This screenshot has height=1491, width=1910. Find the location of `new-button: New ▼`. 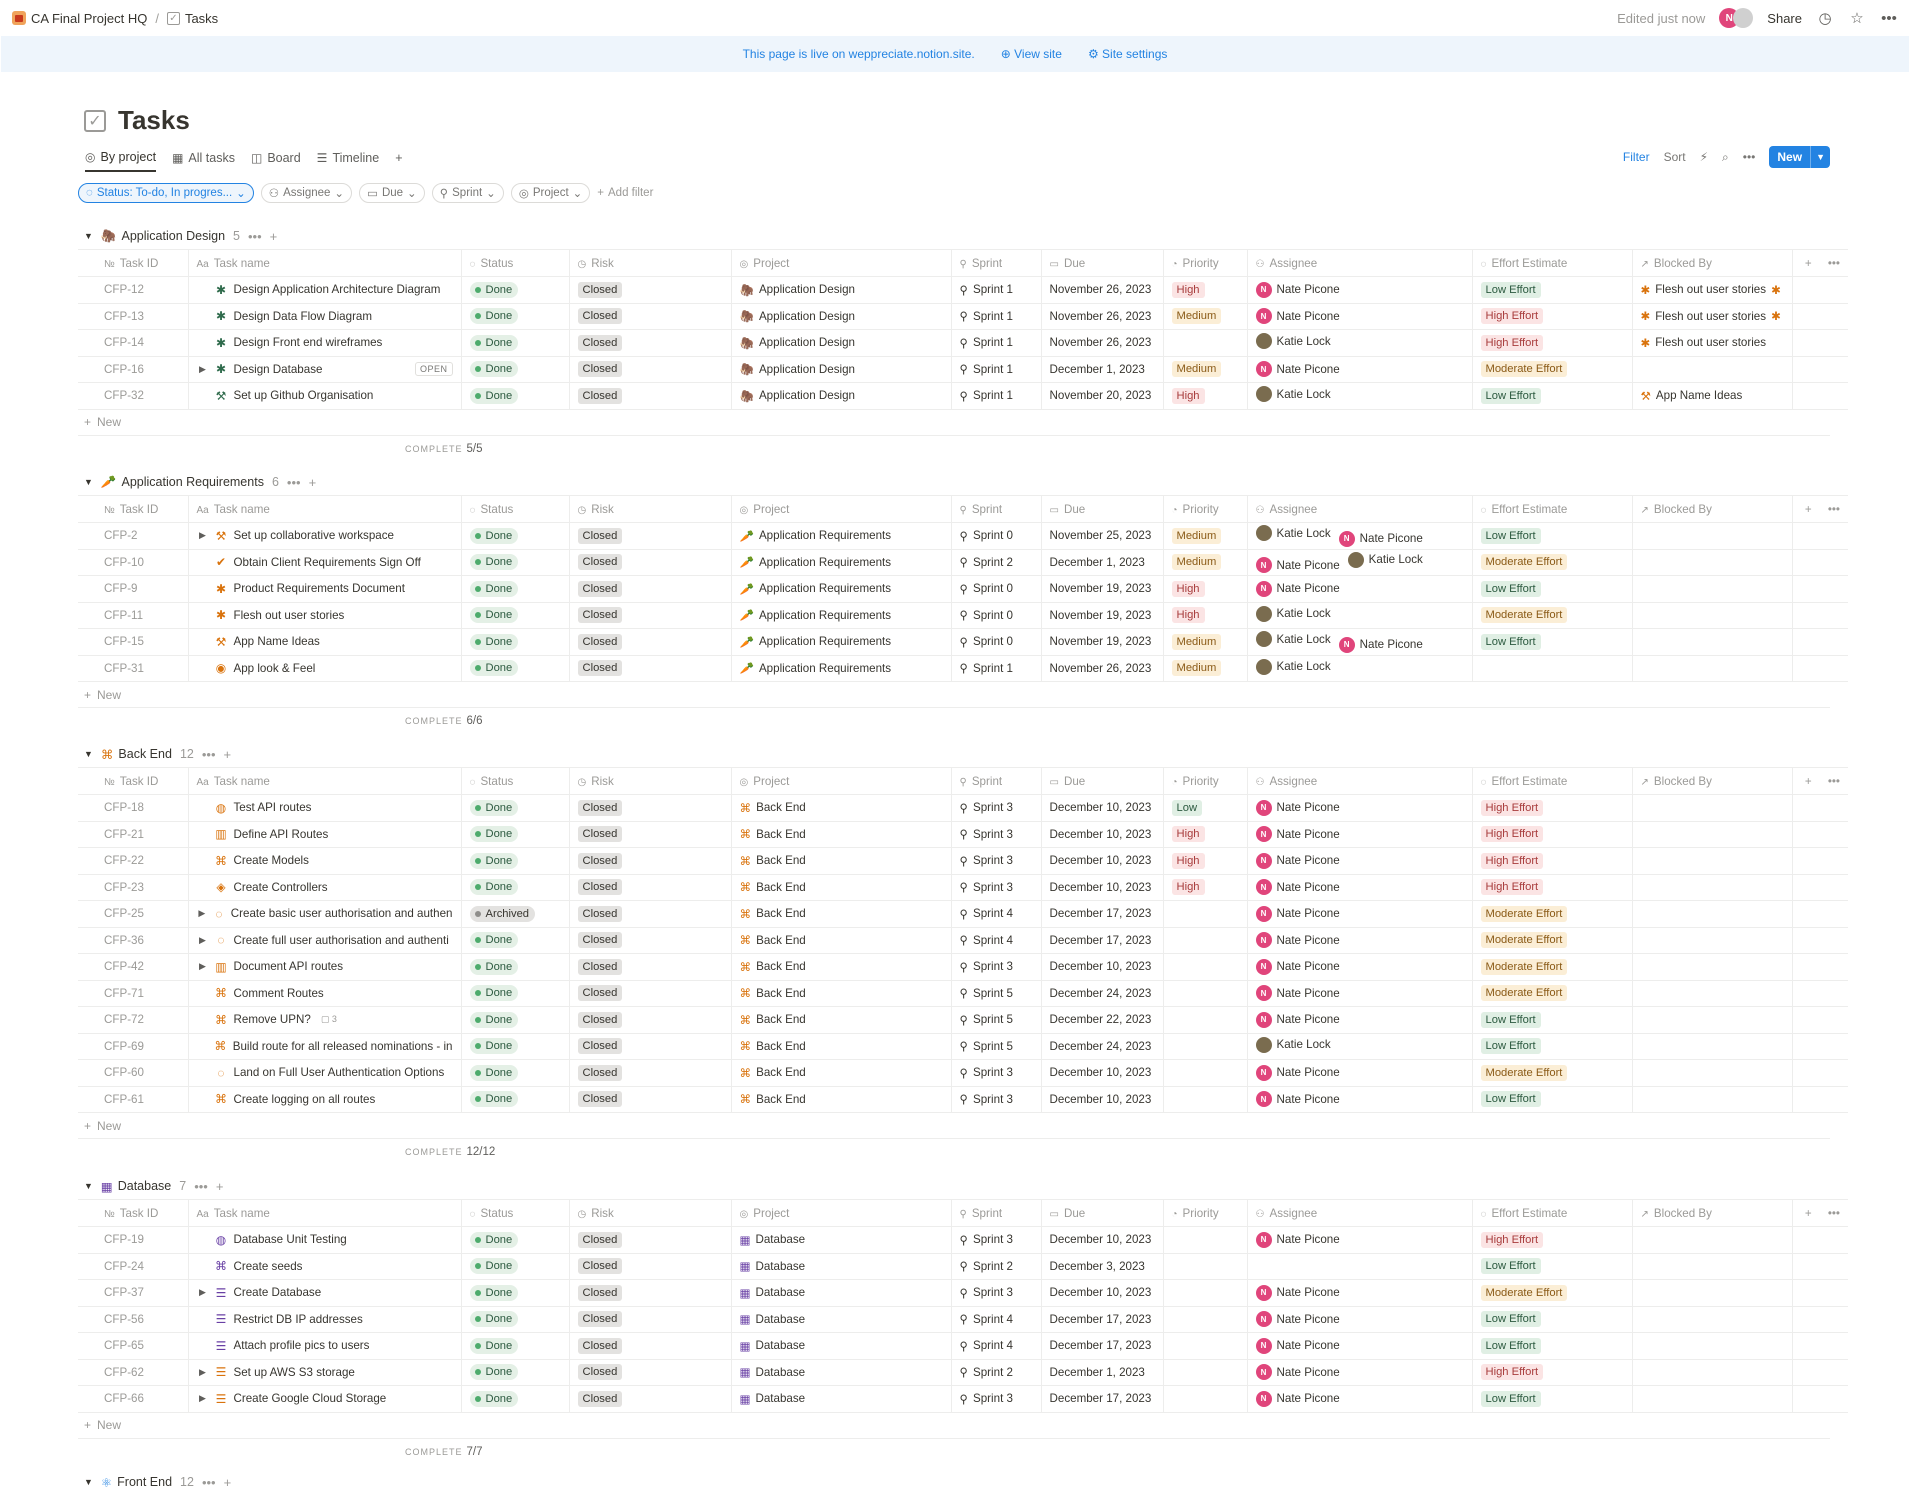

new-button: New ▼ is located at coordinates (1799, 157).